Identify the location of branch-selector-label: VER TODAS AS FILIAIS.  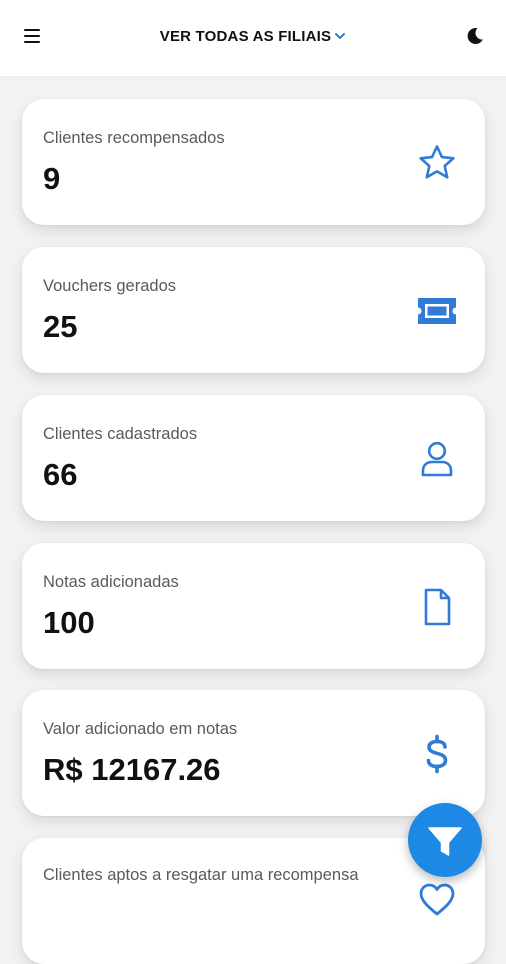
(245, 36).